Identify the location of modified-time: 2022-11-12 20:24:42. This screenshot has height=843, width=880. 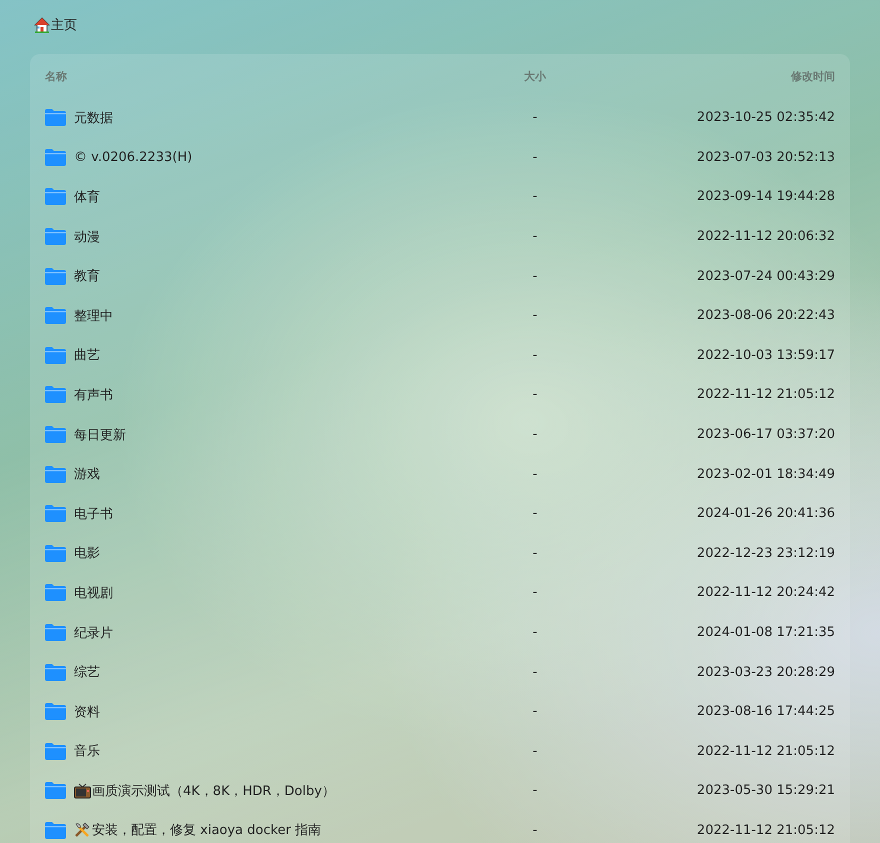
(765, 592).